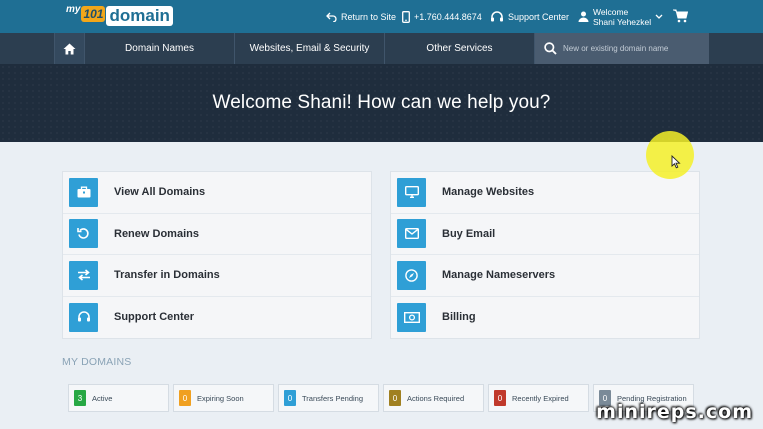 The height and width of the screenshot is (429, 763). Describe the element at coordinates (156, 233) in the screenshot. I see `action-label: Renew Domains` at that location.